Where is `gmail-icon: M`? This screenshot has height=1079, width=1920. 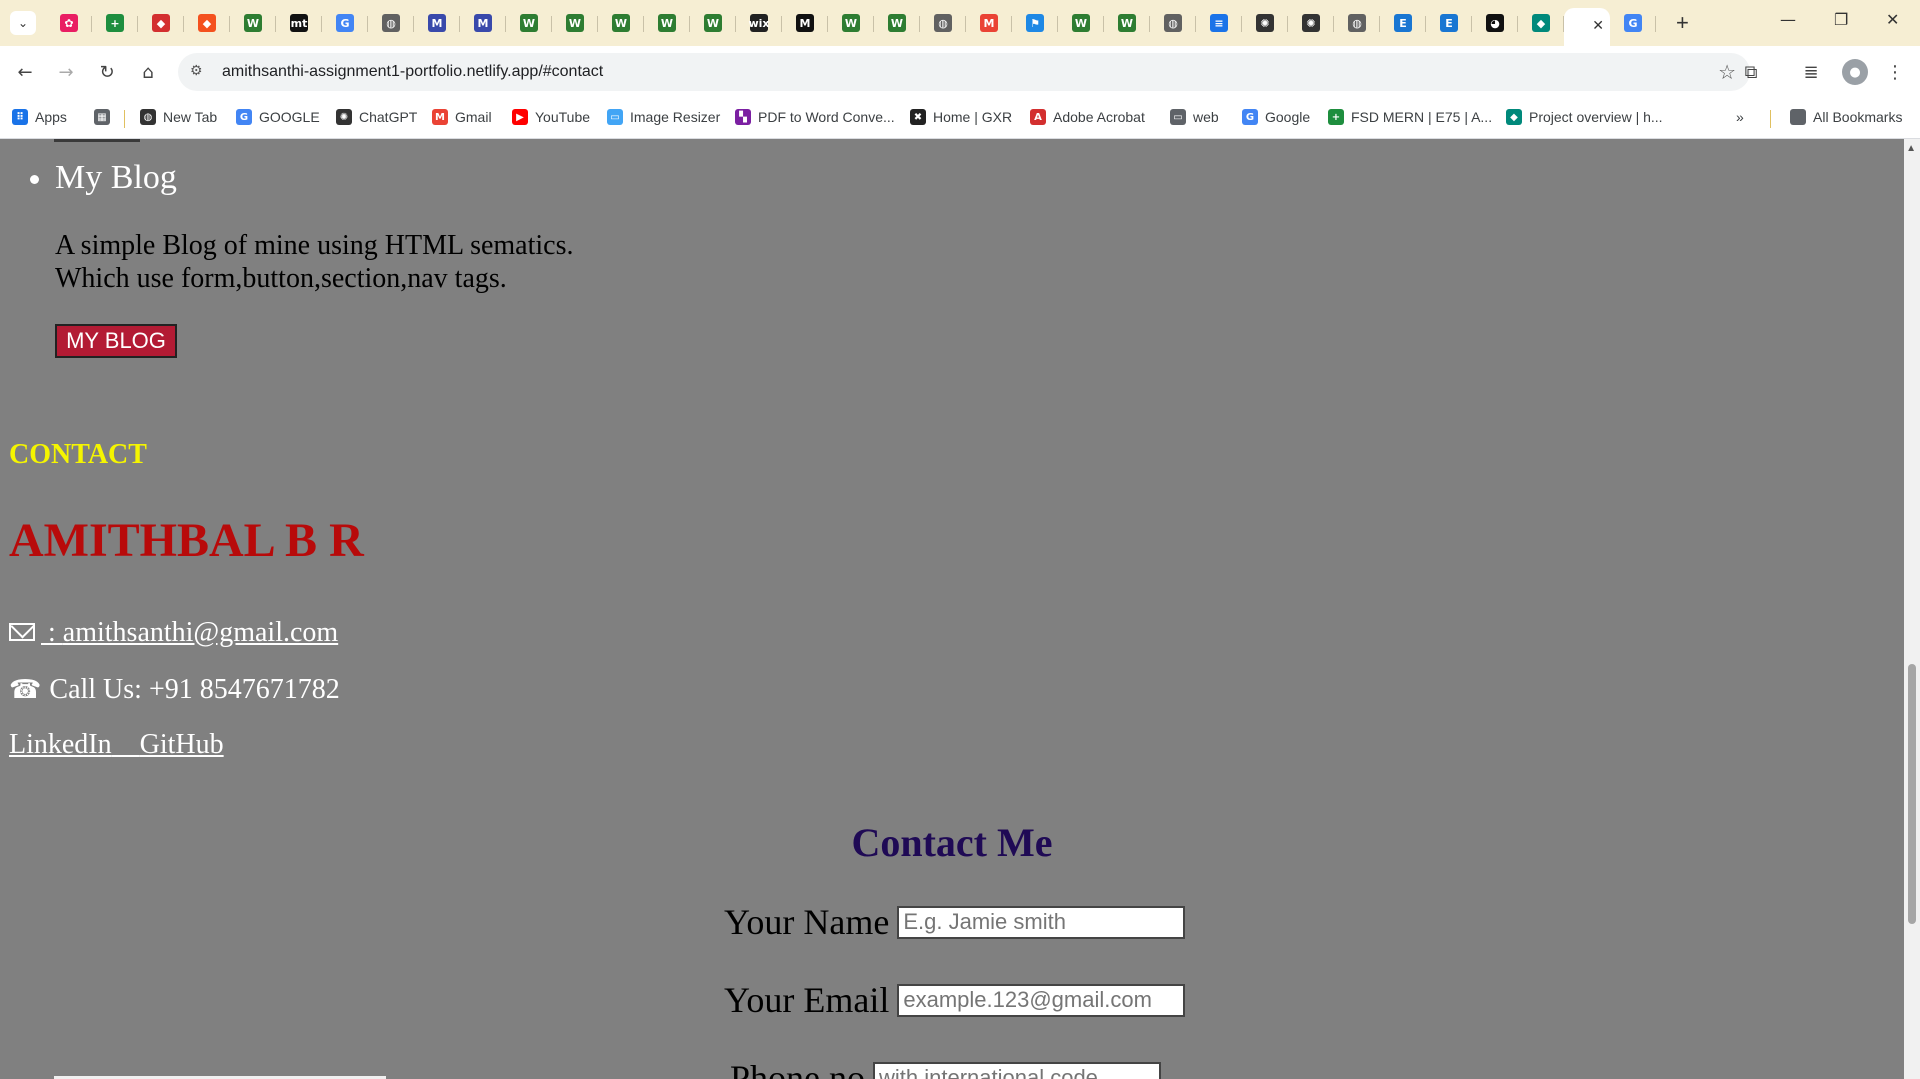 gmail-icon: M is located at coordinates (440, 117).